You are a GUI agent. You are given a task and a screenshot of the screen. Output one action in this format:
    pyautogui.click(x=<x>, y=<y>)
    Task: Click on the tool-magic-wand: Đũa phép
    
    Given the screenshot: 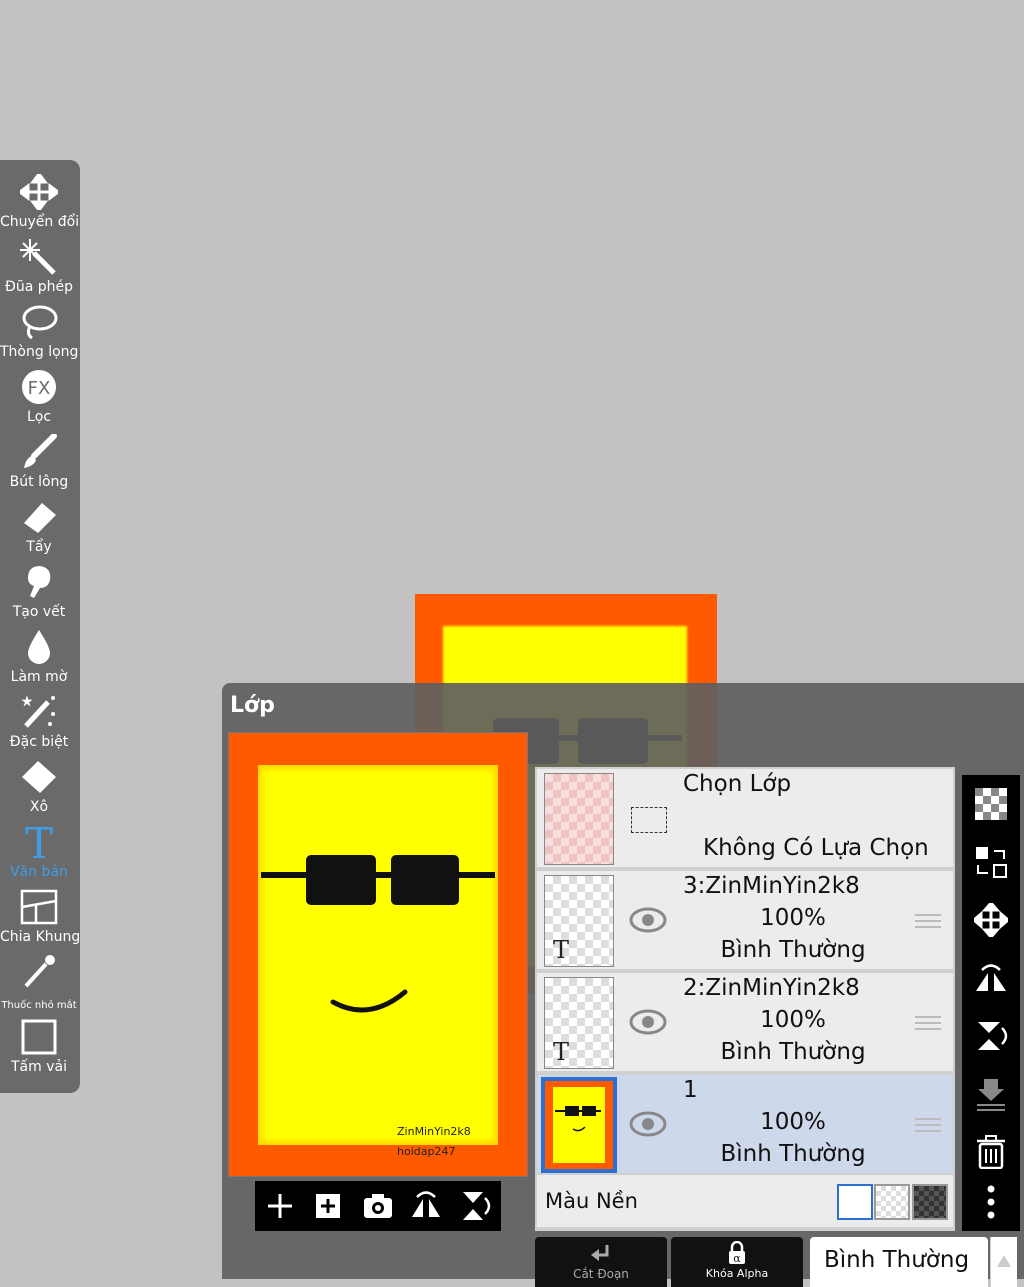 What is the action you would take?
    pyautogui.click(x=39, y=269)
    